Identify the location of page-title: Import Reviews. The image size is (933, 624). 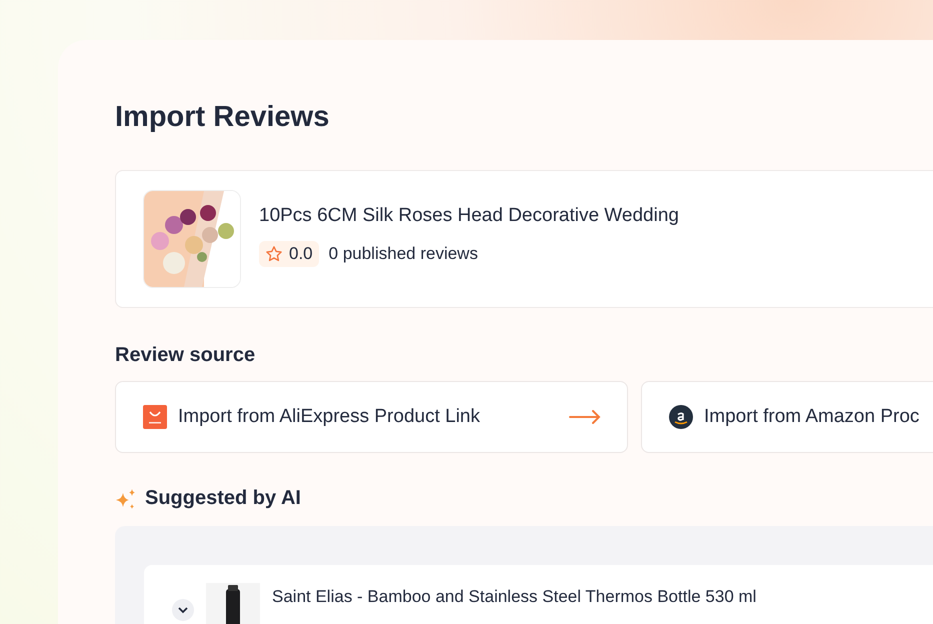
(222, 117).